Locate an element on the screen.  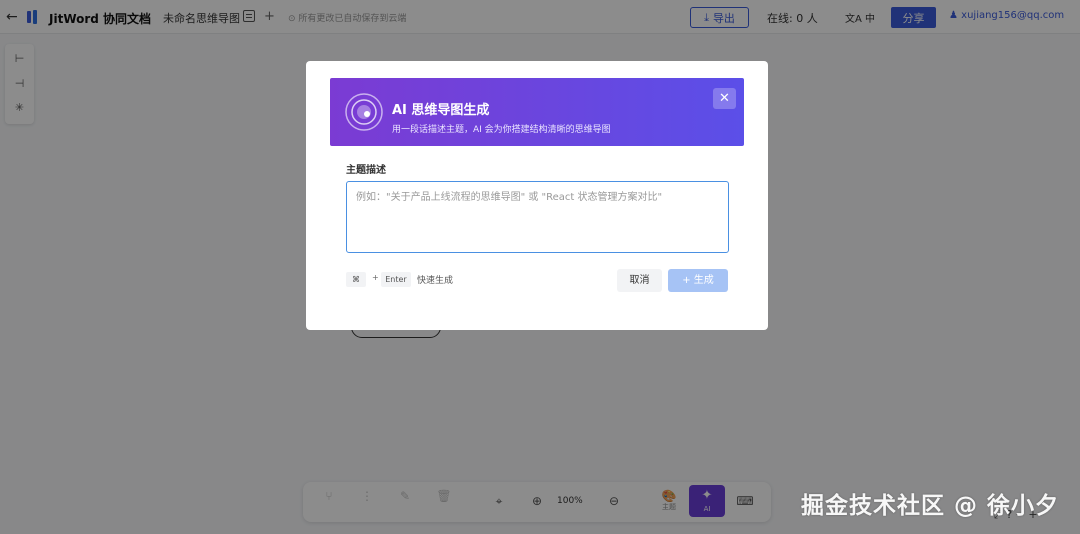
dialog-title: AI 思维导图生成 is located at coordinates (441, 110).